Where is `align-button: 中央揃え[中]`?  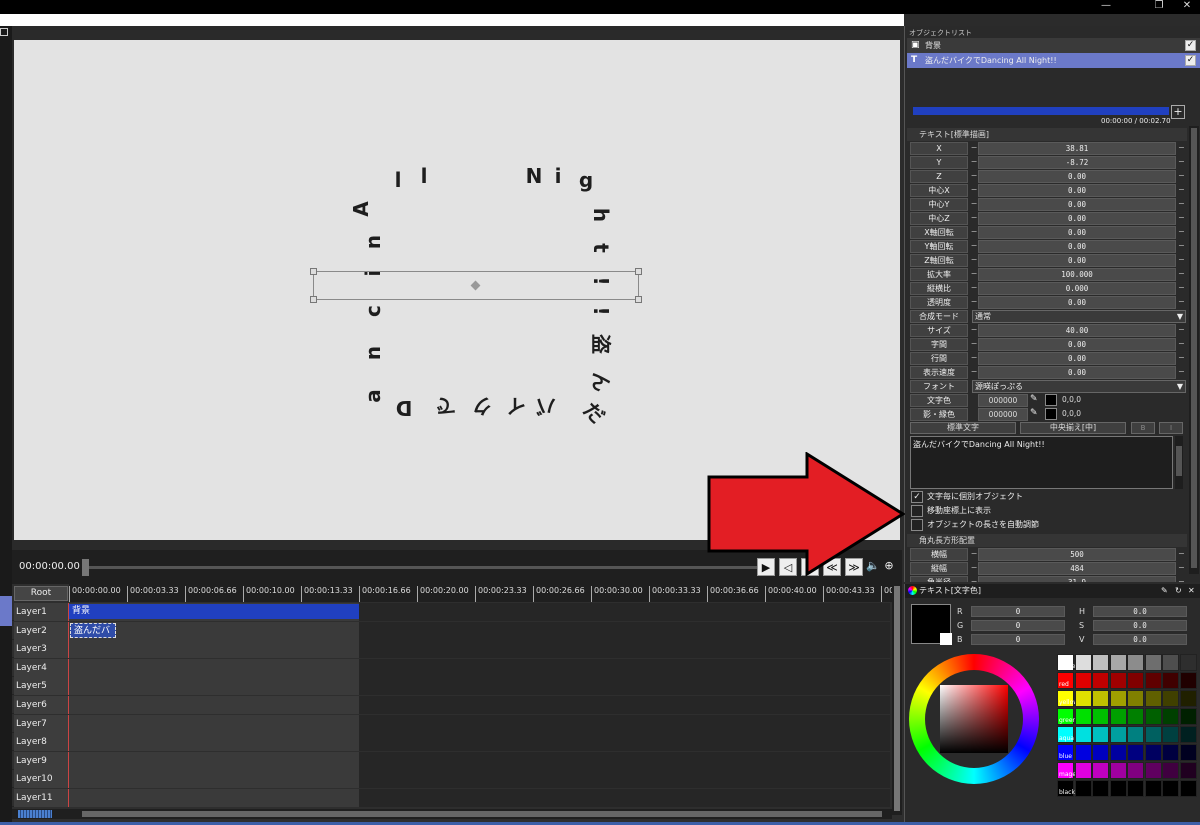 align-button: 中央揃え[中] is located at coordinates (1073, 428).